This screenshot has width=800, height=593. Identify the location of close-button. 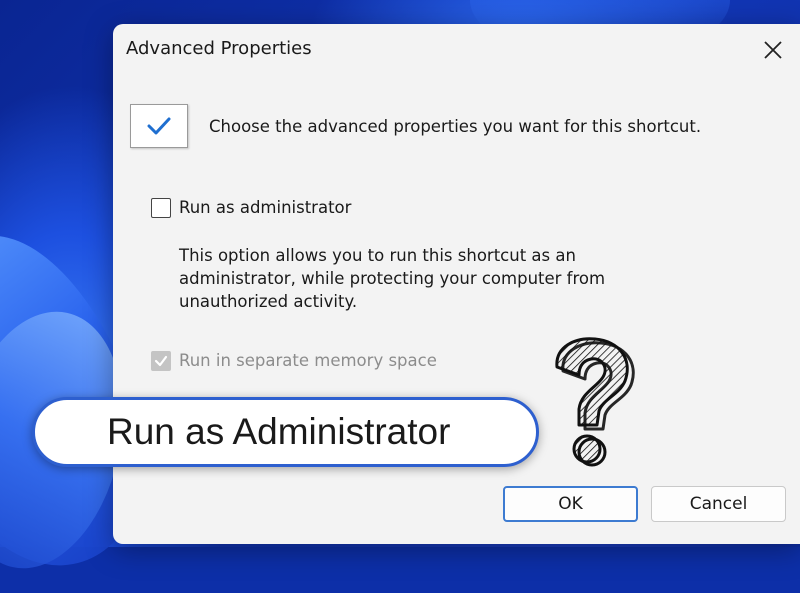
(773, 50).